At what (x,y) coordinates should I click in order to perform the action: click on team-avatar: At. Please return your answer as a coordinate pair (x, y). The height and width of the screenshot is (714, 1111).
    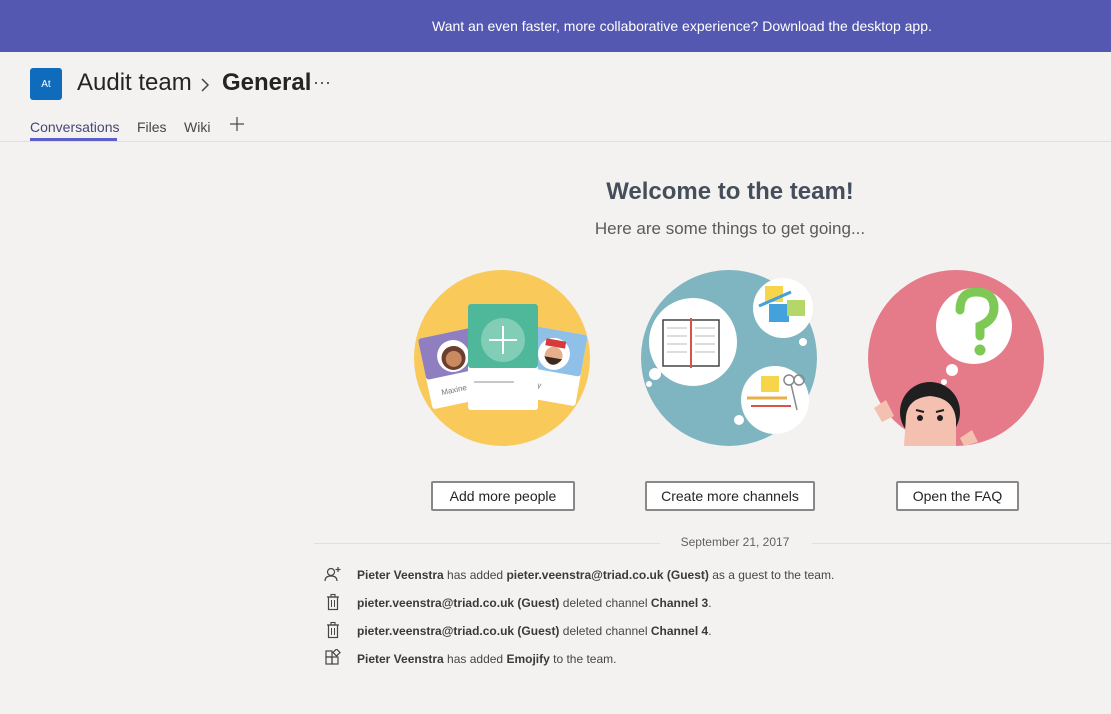
    Looking at the image, I should click on (46, 84).